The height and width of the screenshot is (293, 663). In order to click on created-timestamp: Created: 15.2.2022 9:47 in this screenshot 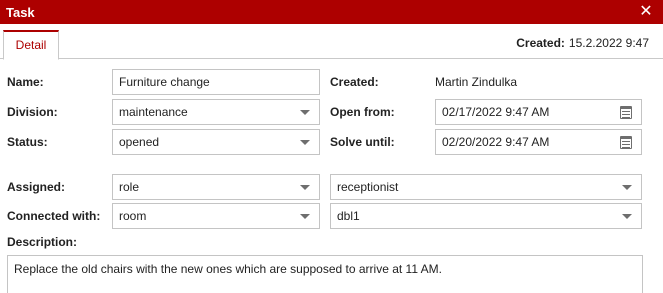, I will do `click(582, 43)`.